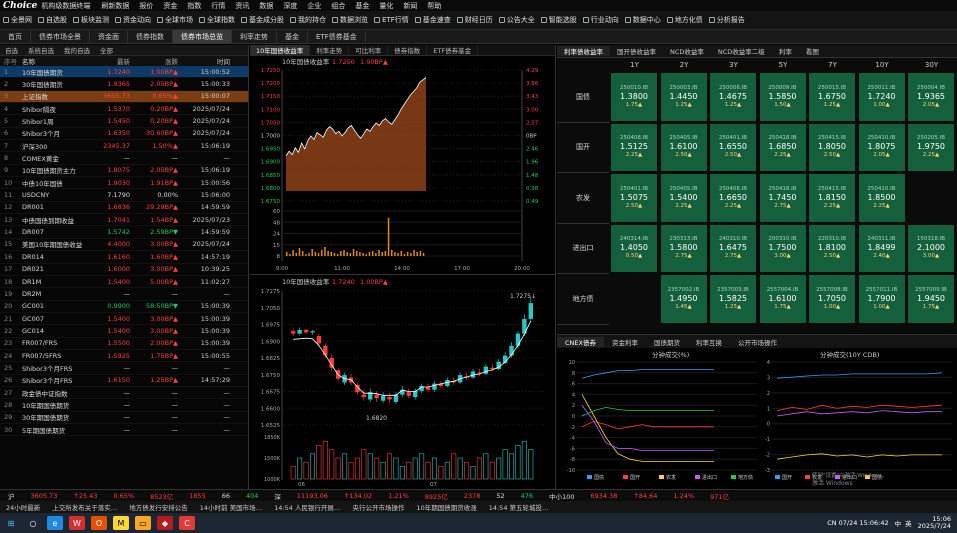 The width and height of the screenshot is (957, 533). I want to click on menu-item-5: 资讯, so click(242, 6).